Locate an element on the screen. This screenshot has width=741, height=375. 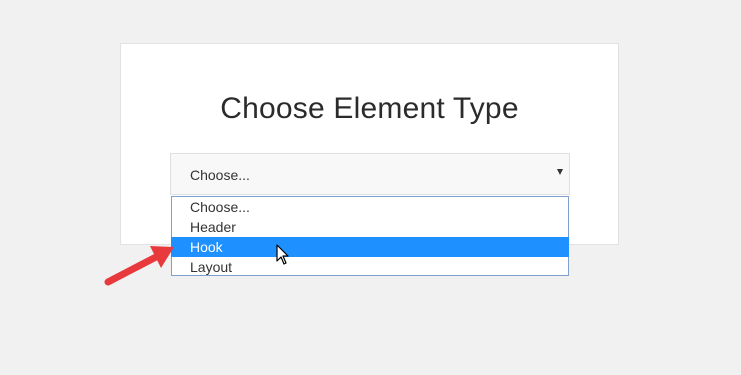
red-arrow-icon is located at coordinates (139, 266).